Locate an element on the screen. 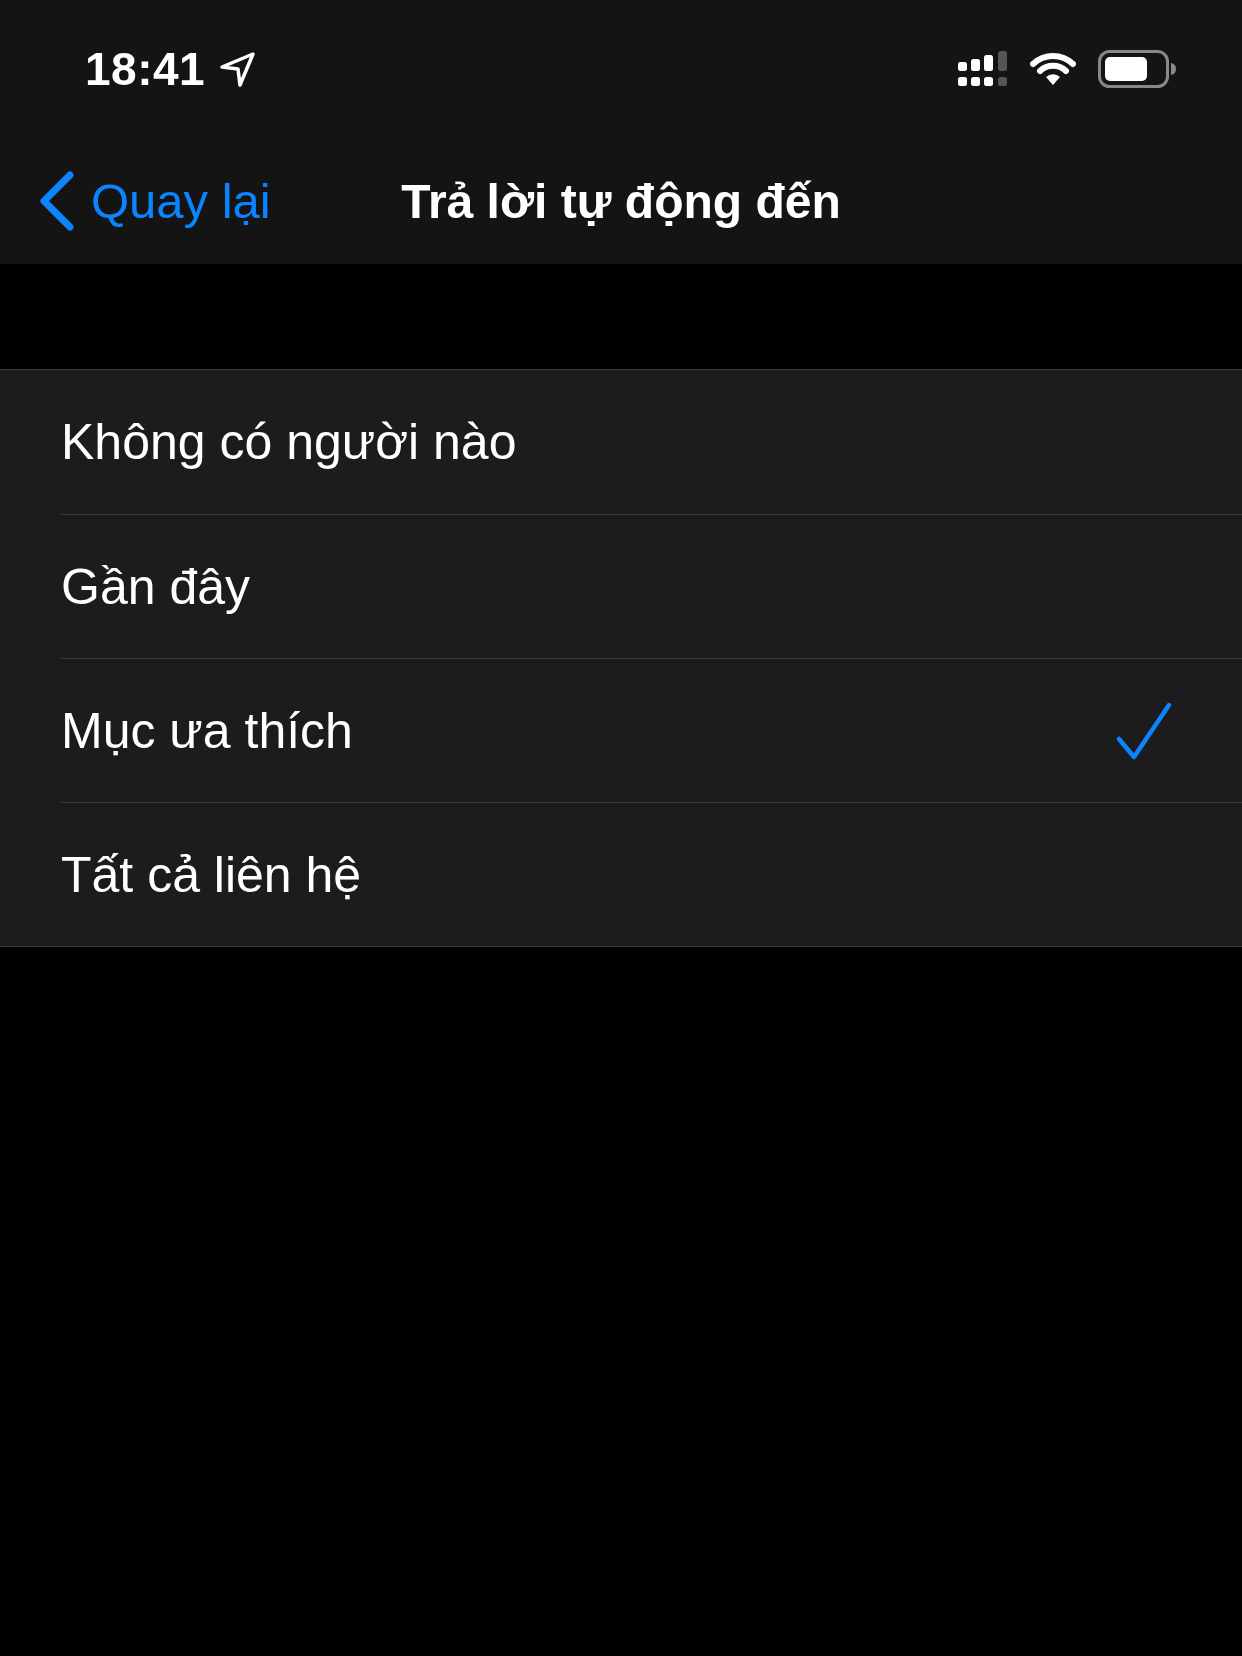 Image resolution: width=1242 pixels, height=1656 pixels. option-row: Tất cả liên hệ is located at coordinates (651, 874).